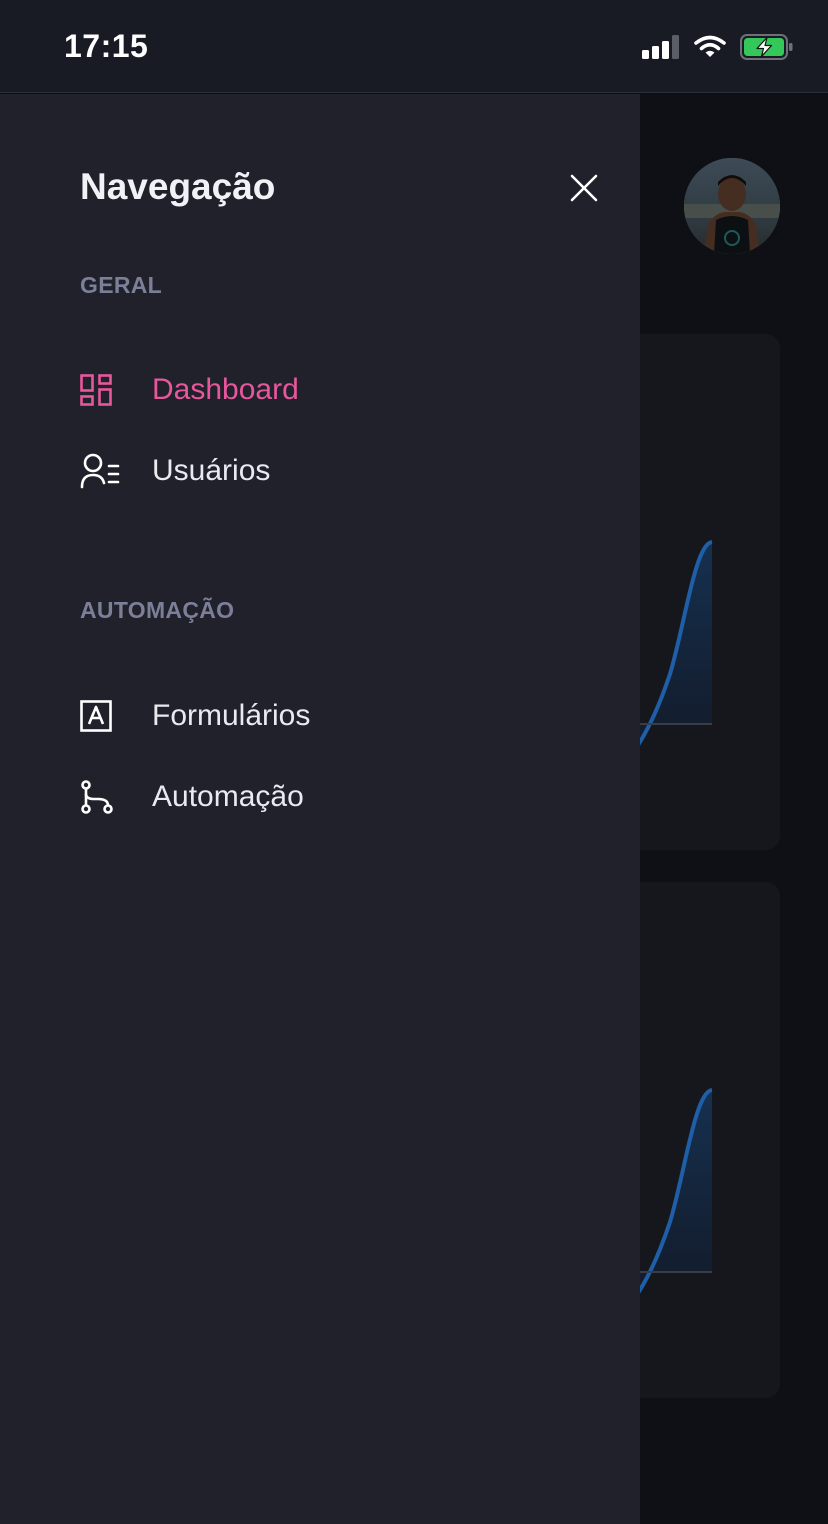 The width and height of the screenshot is (828, 1524). Describe the element at coordinates (157, 610) in the screenshot. I see `section-label-automacao: AUTOMAÇÃO` at that location.